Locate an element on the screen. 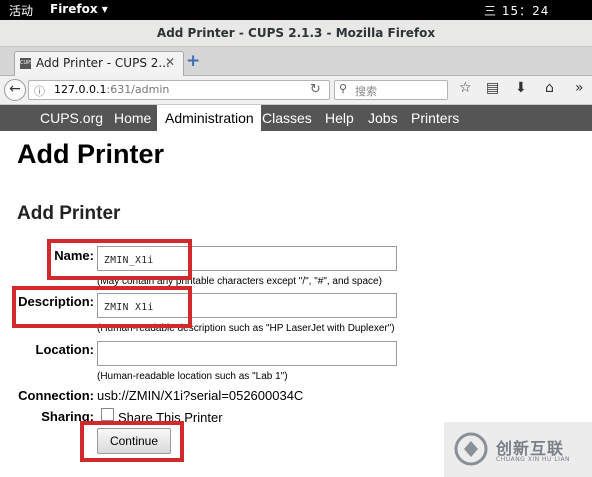  cups-favicon-icon: CUPS is located at coordinates (26, 63).